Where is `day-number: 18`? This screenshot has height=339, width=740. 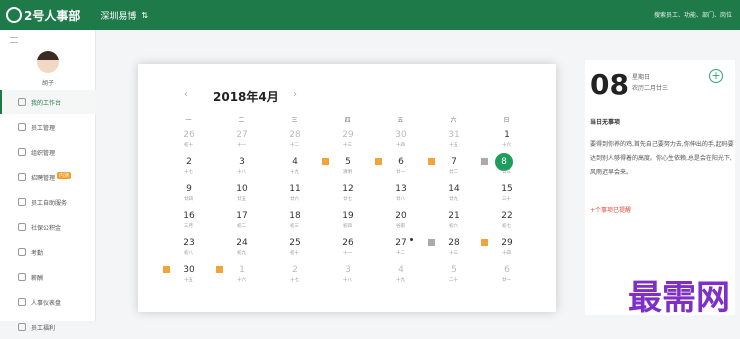
day-number: 18 is located at coordinates (295, 216).